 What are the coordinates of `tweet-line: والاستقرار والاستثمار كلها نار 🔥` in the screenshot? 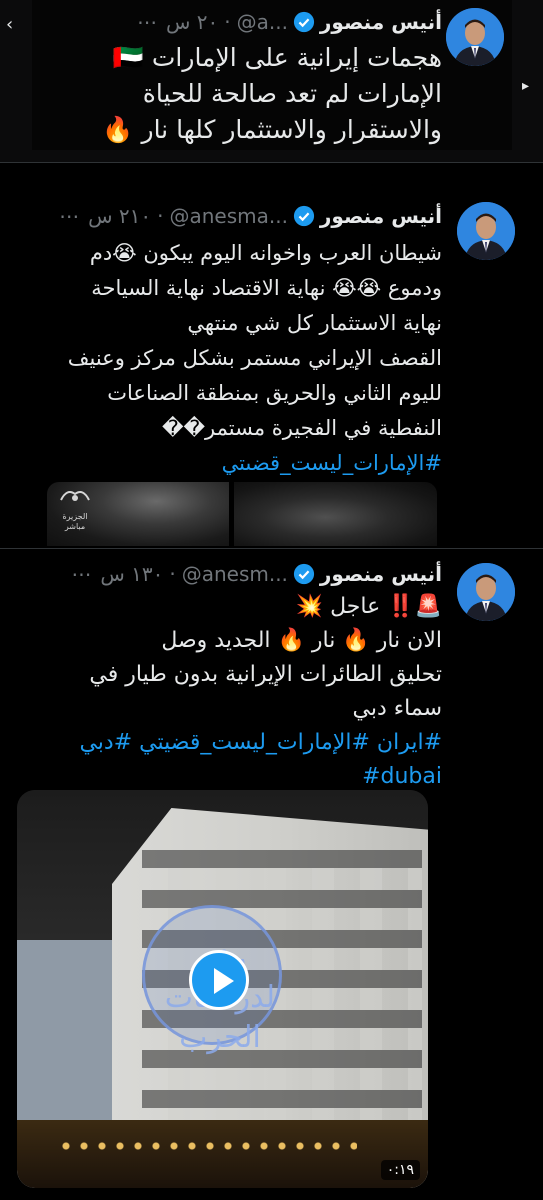 It's located at (272, 129).